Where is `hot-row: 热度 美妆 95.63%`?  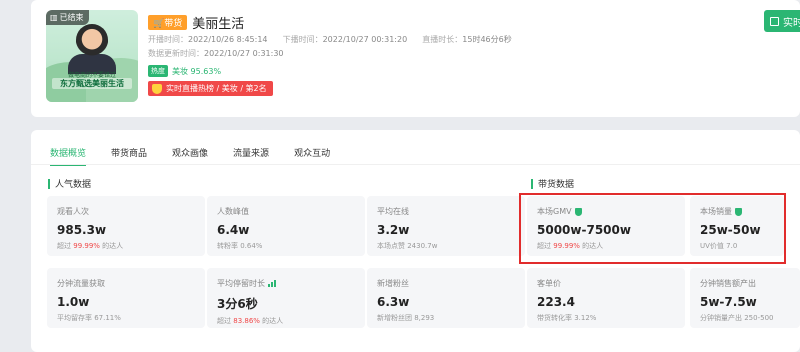 hot-row: 热度 美妆 95.63% is located at coordinates (184, 71).